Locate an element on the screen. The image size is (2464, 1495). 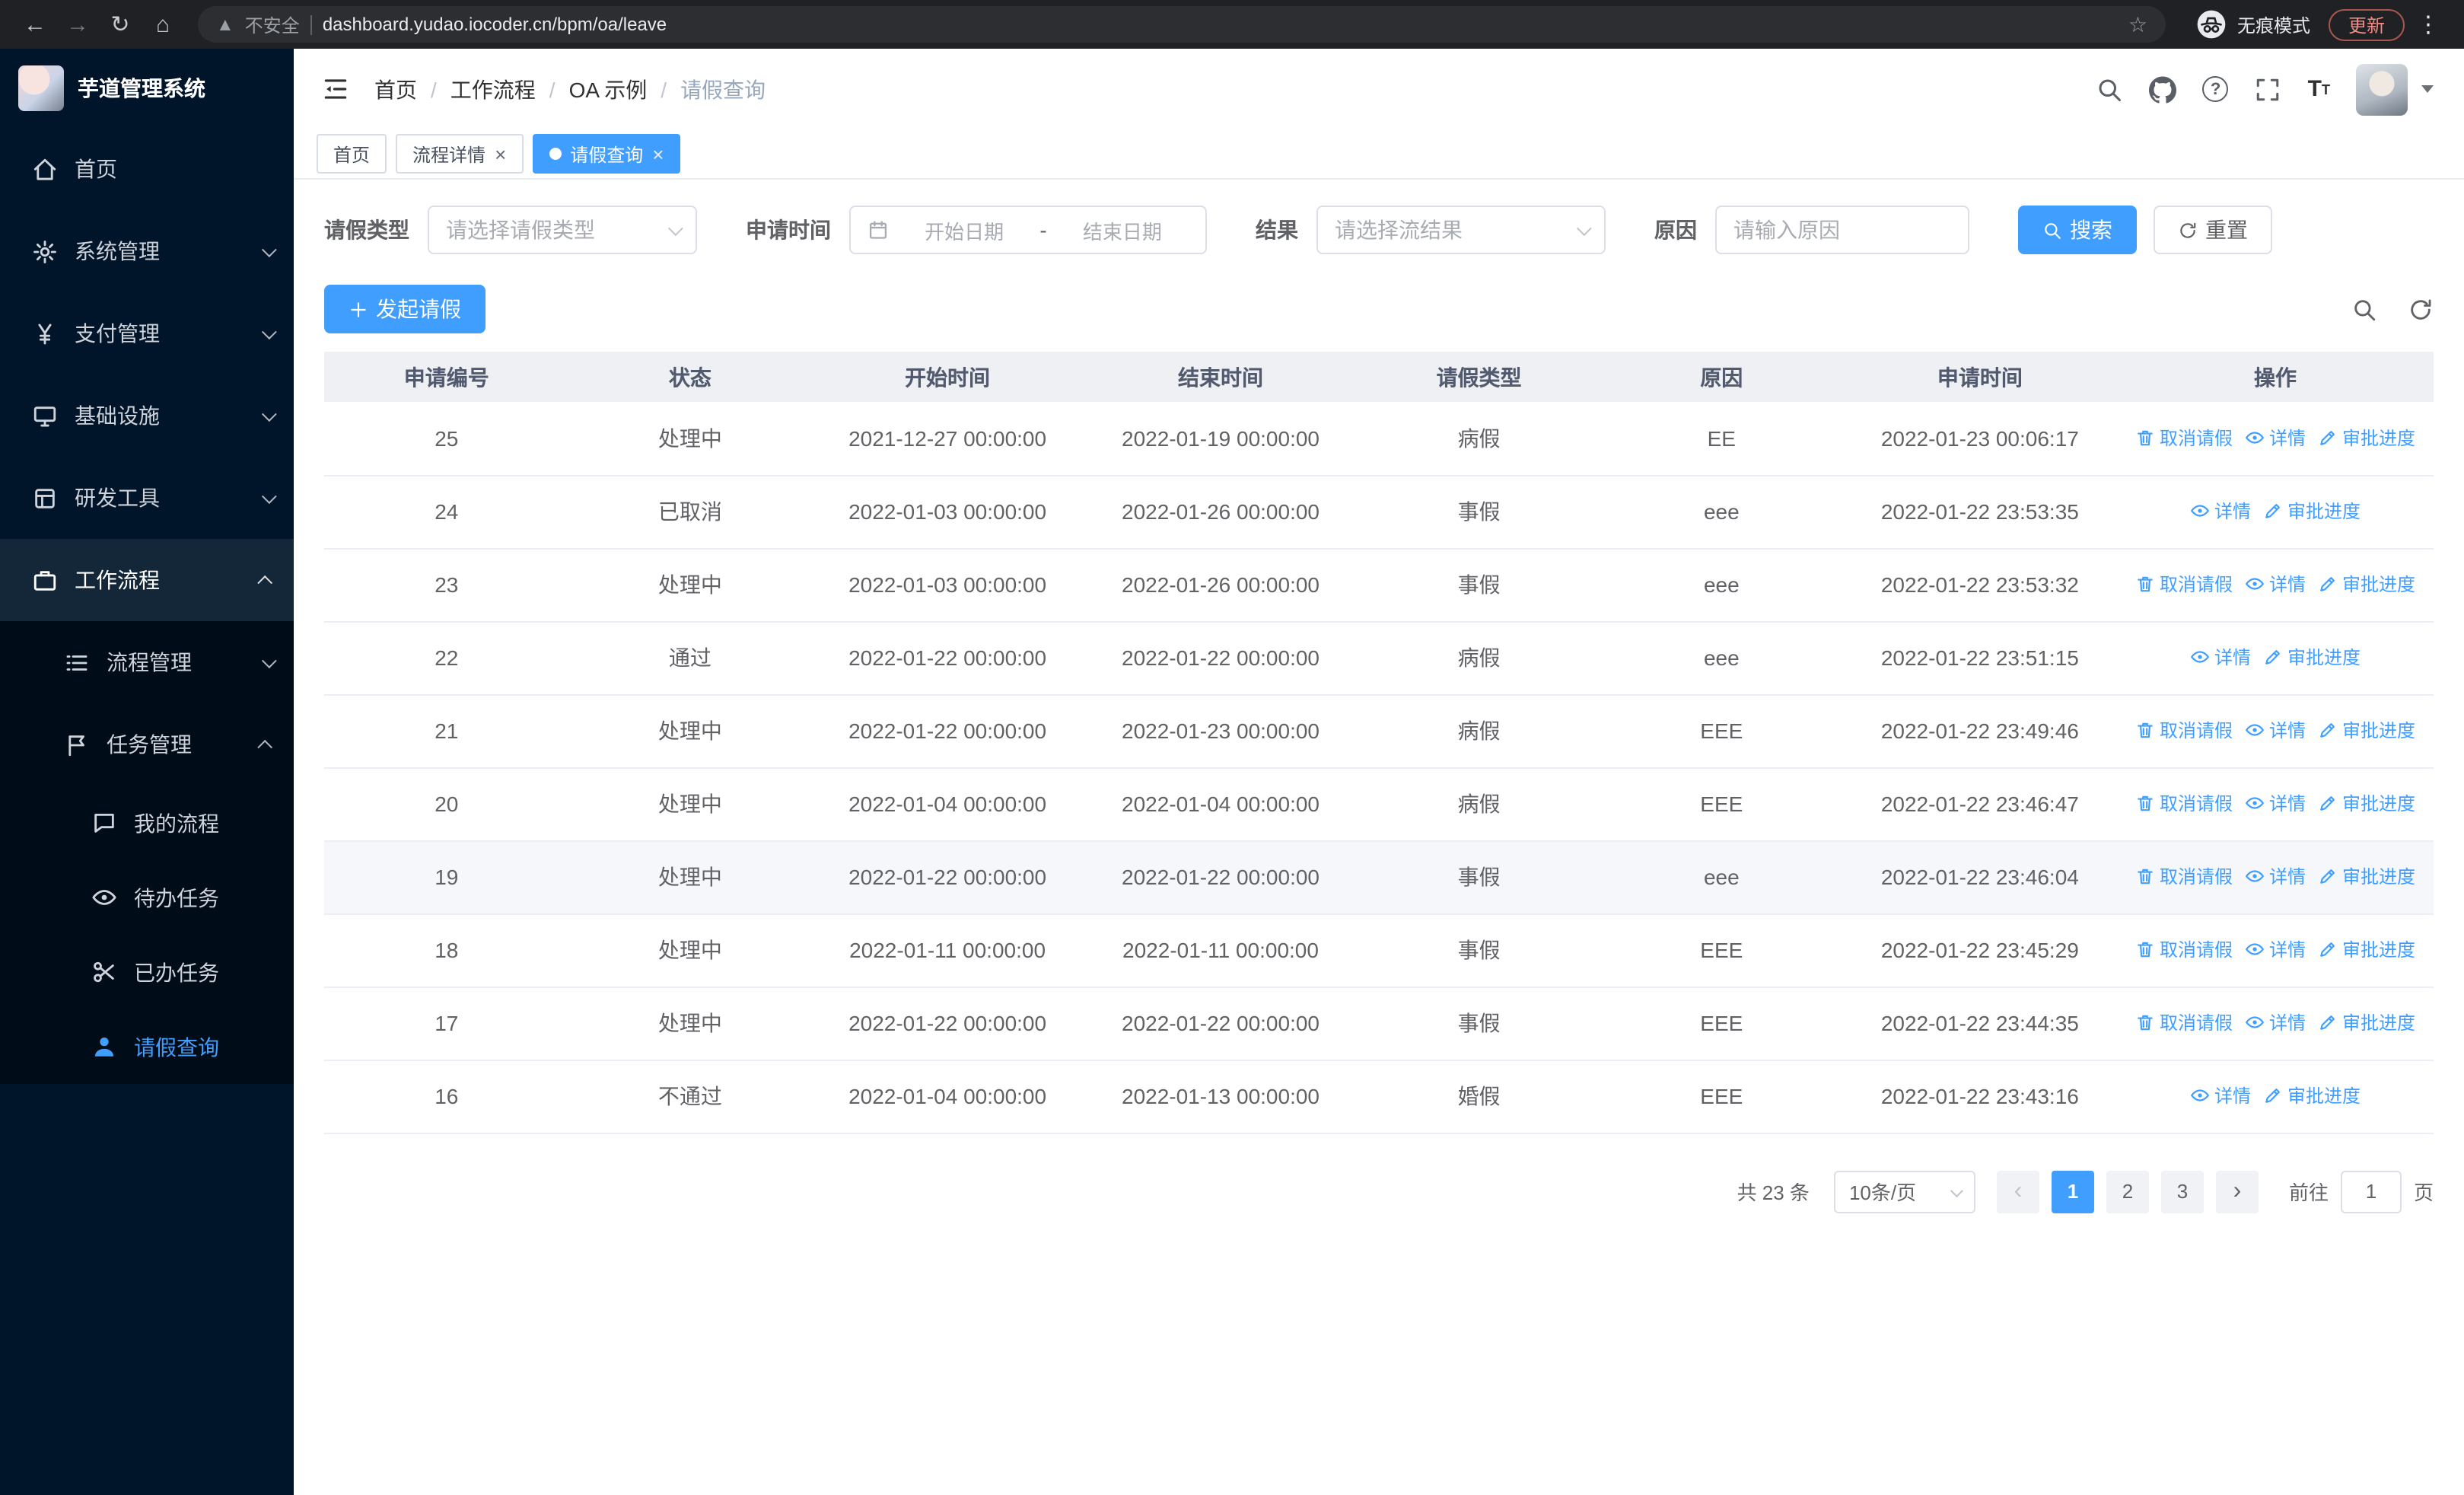
page-size-select: 10条/页 is located at coordinates (1904, 1191).